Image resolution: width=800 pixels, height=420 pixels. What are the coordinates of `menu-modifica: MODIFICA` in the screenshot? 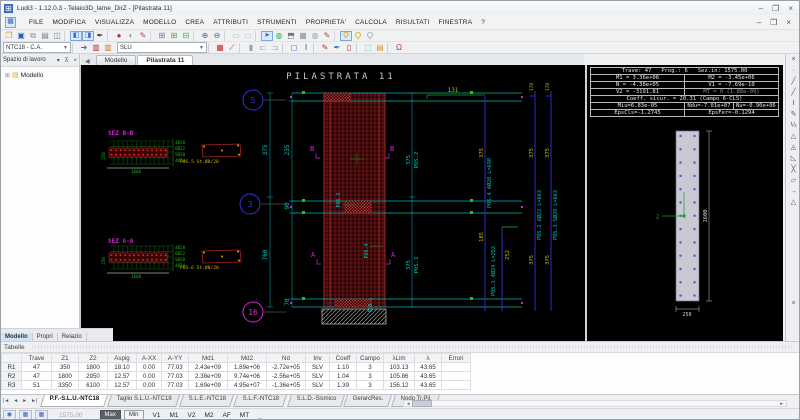 It's located at (69, 22).